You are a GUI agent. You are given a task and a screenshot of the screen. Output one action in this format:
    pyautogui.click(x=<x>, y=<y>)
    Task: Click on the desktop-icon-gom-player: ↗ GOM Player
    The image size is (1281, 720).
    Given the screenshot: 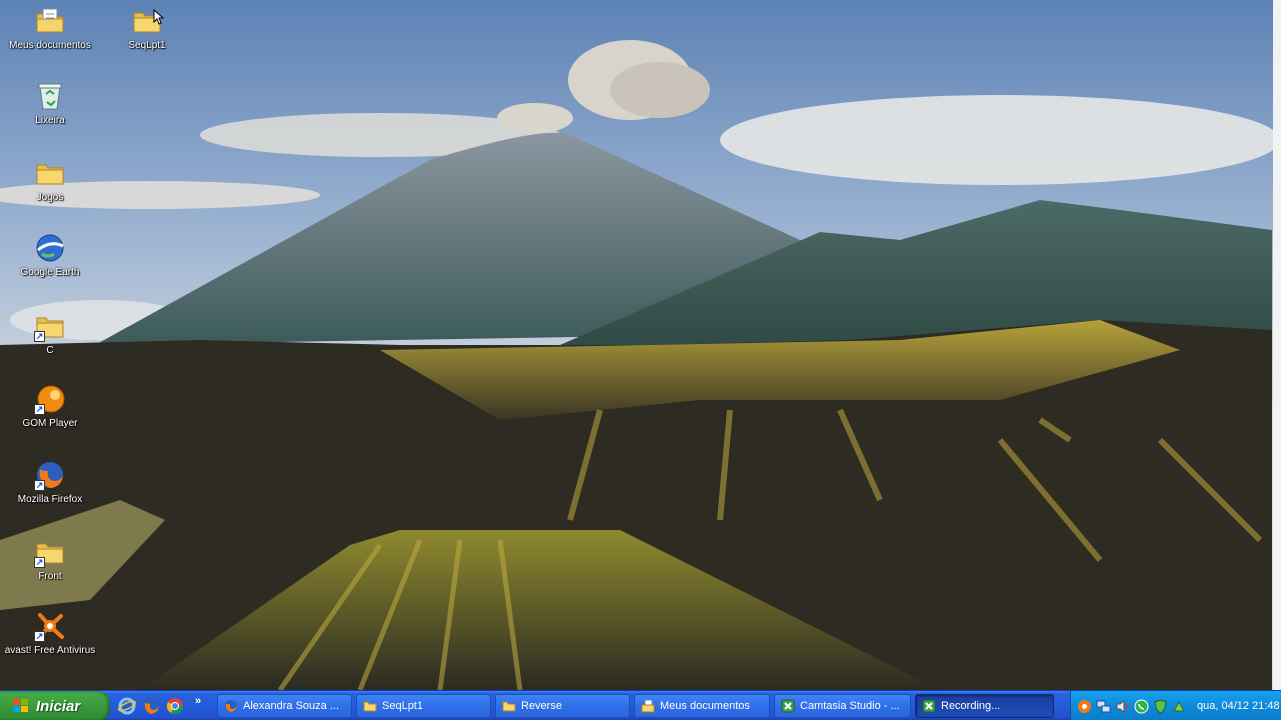 What is the action you would take?
    pyautogui.click(x=50, y=406)
    